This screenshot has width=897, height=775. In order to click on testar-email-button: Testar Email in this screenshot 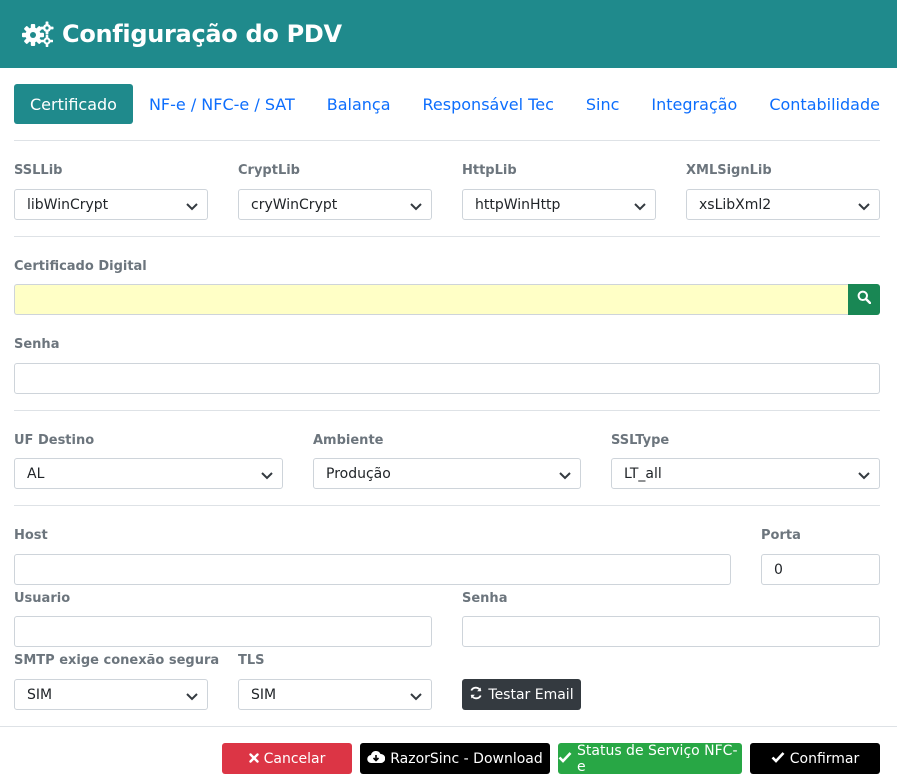, I will do `click(521, 694)`.